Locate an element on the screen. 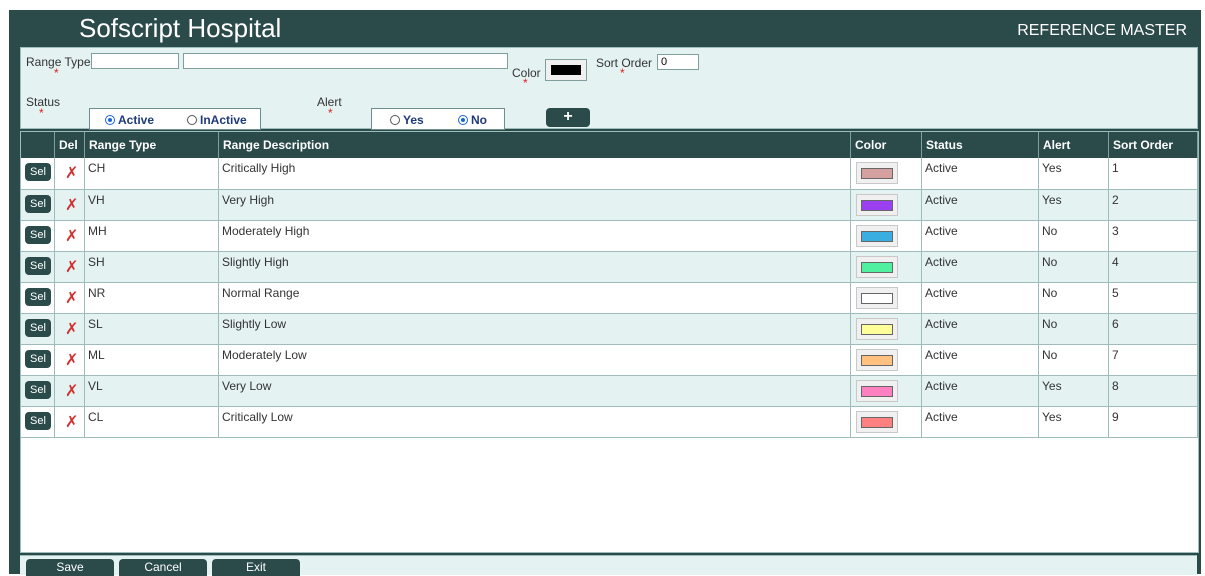 Image resolution: width=1205 pixels, height=576 pixels. column-header-alert: Alert is located at coordinates (1073, 145).